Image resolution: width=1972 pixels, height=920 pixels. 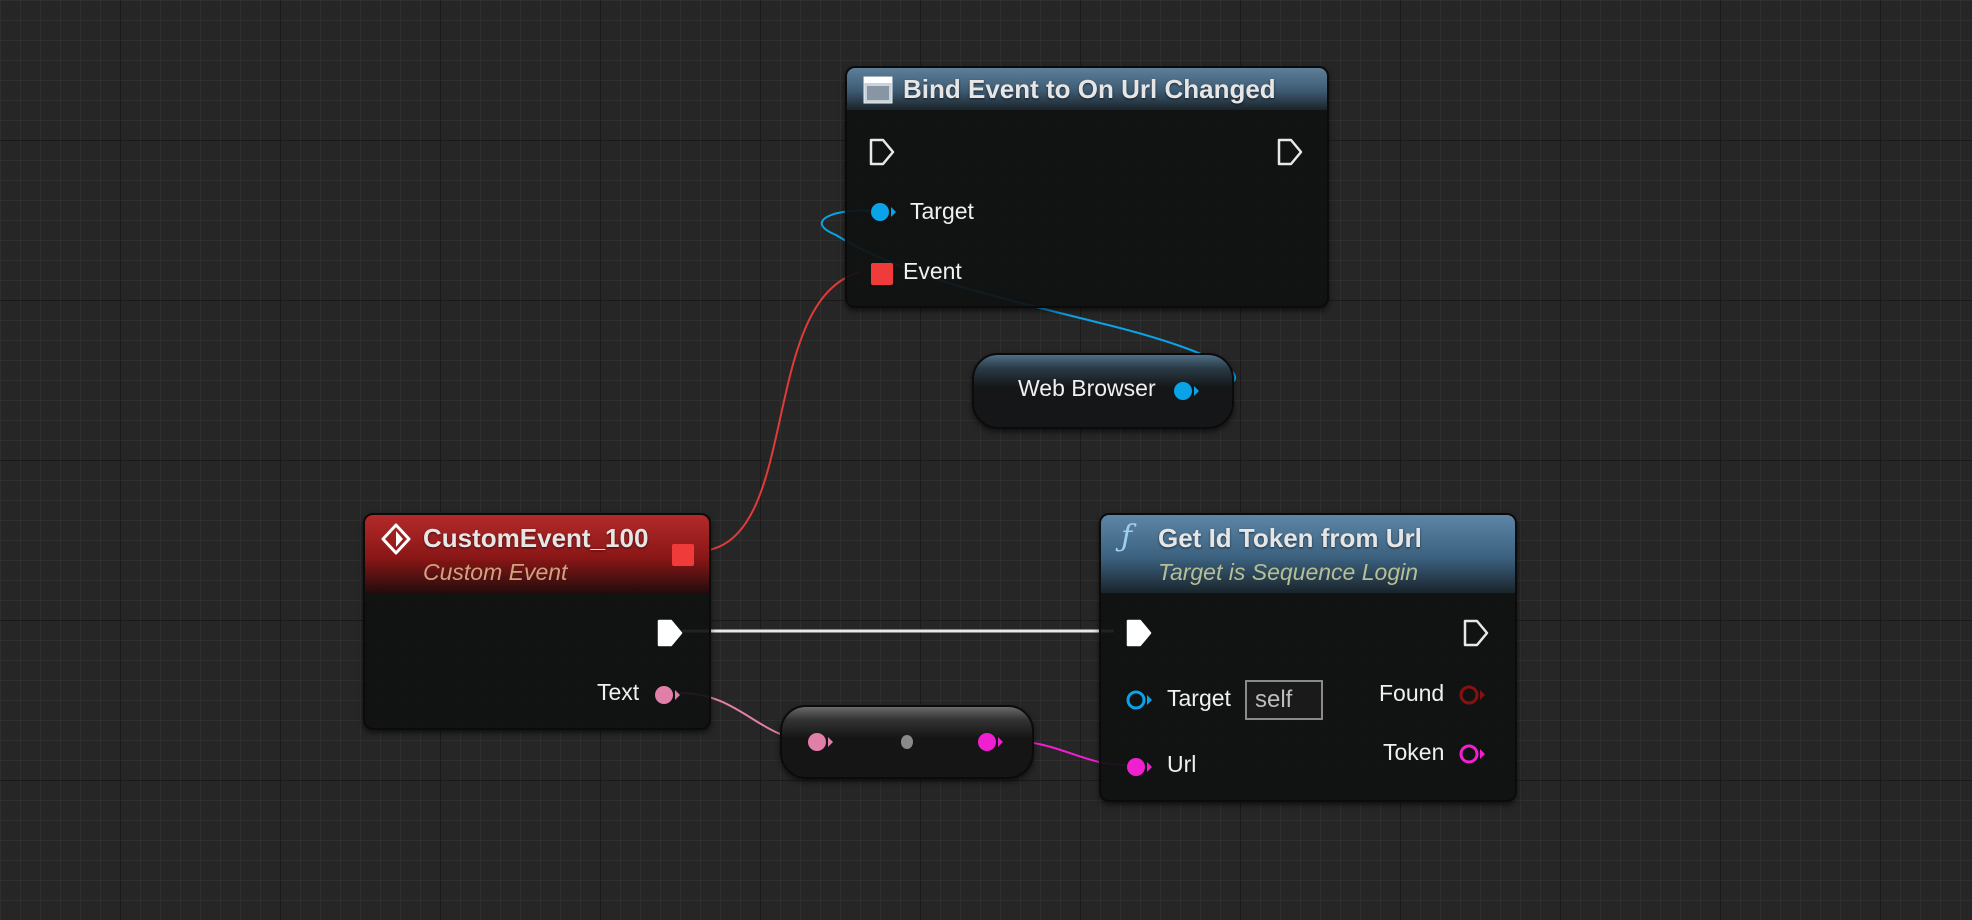 I want to click on web-browser-variable-node: Web Browser, so click(x=1103, y=391).